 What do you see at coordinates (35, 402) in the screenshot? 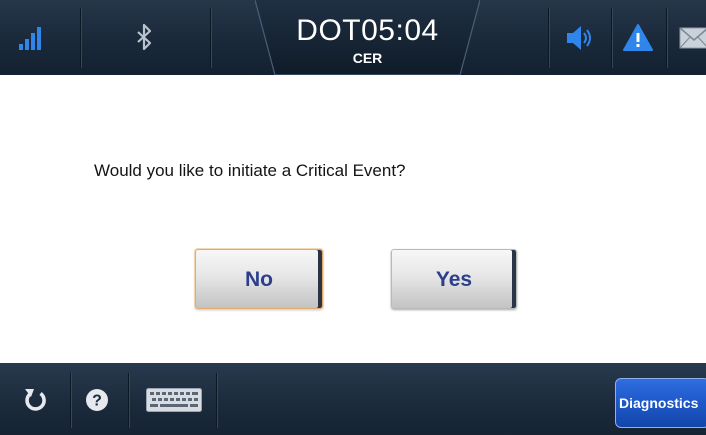
I see `refresh-icon` at bounding box center [35, 402].